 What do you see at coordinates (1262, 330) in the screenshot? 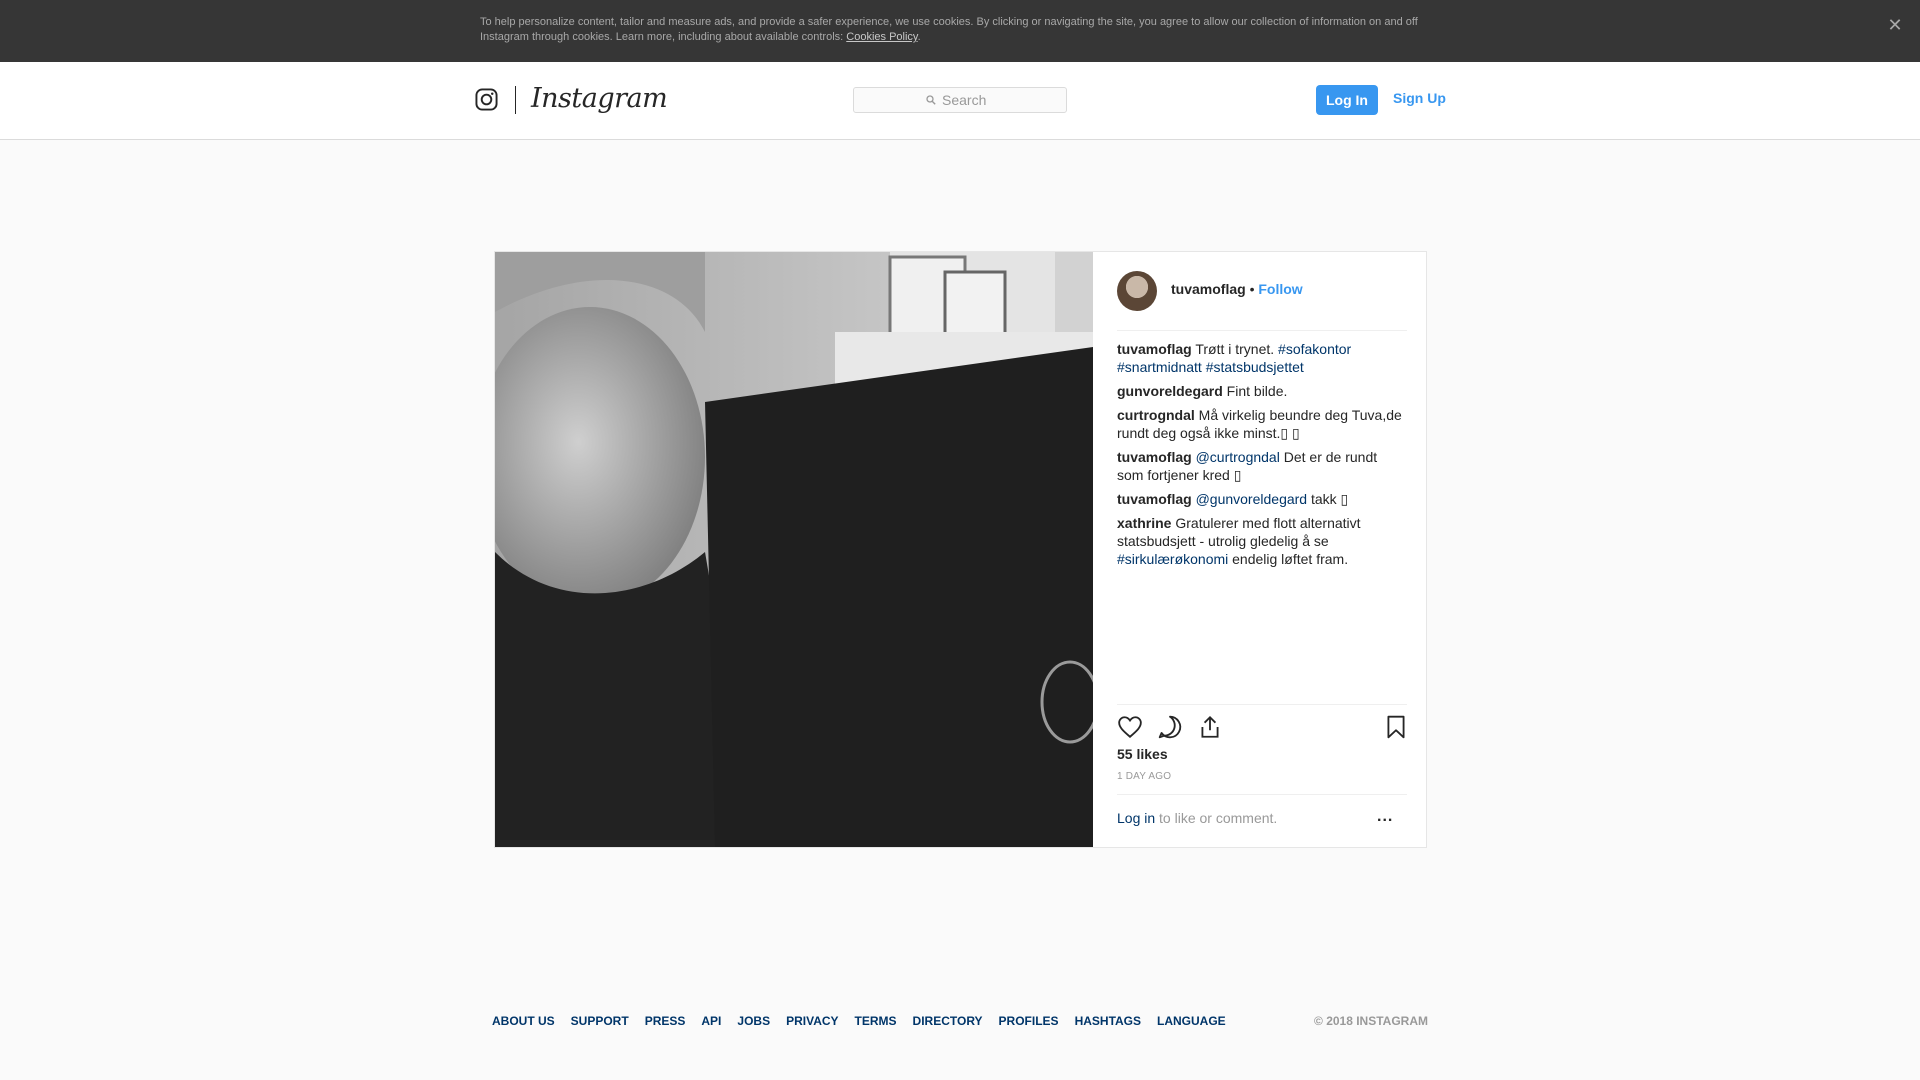
I see `header-divider` at bounding box center [1262, 330].